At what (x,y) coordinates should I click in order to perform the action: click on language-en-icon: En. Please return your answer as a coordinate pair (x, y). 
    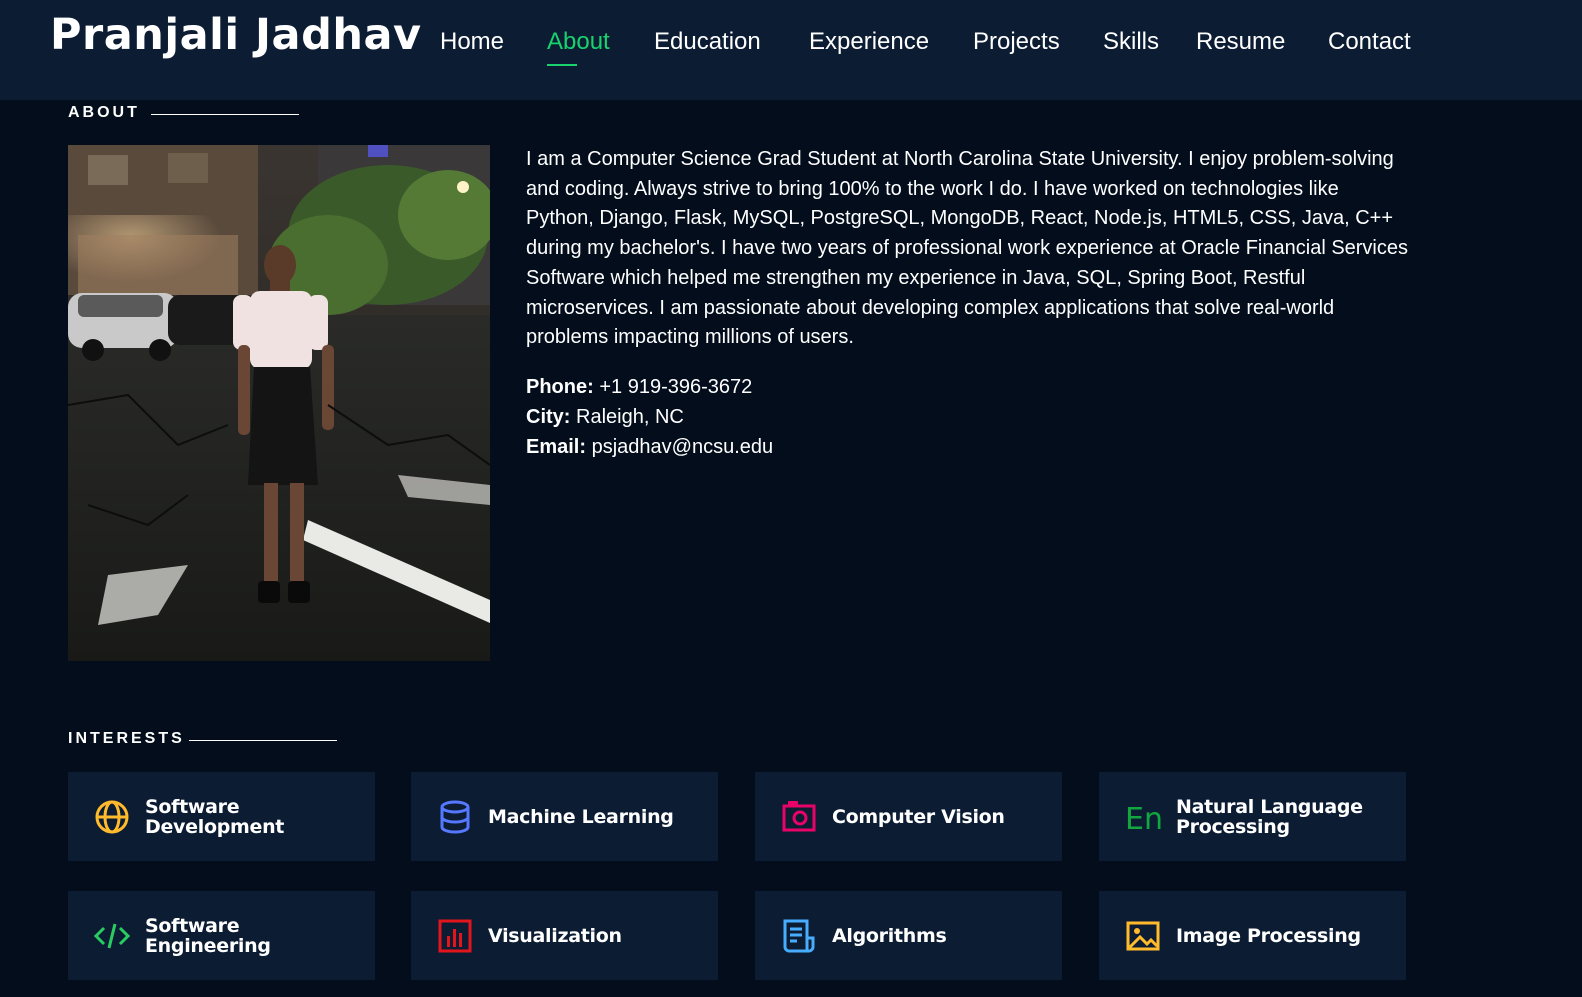
    Looking at the image, I should click on (1143, 818).